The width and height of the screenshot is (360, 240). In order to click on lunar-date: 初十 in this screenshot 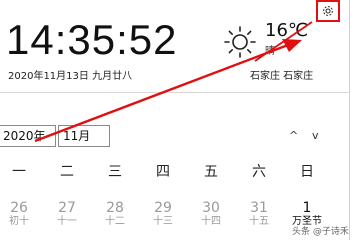, I will do `click(19, 221)`.